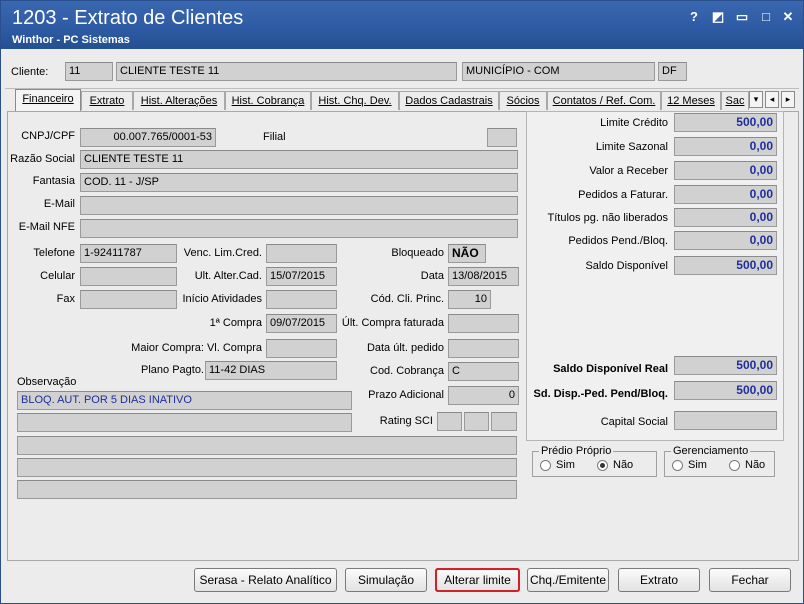 The image size is (804, 604). I want to click on cnpj-label: CNPJ/CPF, so click(48, 136).